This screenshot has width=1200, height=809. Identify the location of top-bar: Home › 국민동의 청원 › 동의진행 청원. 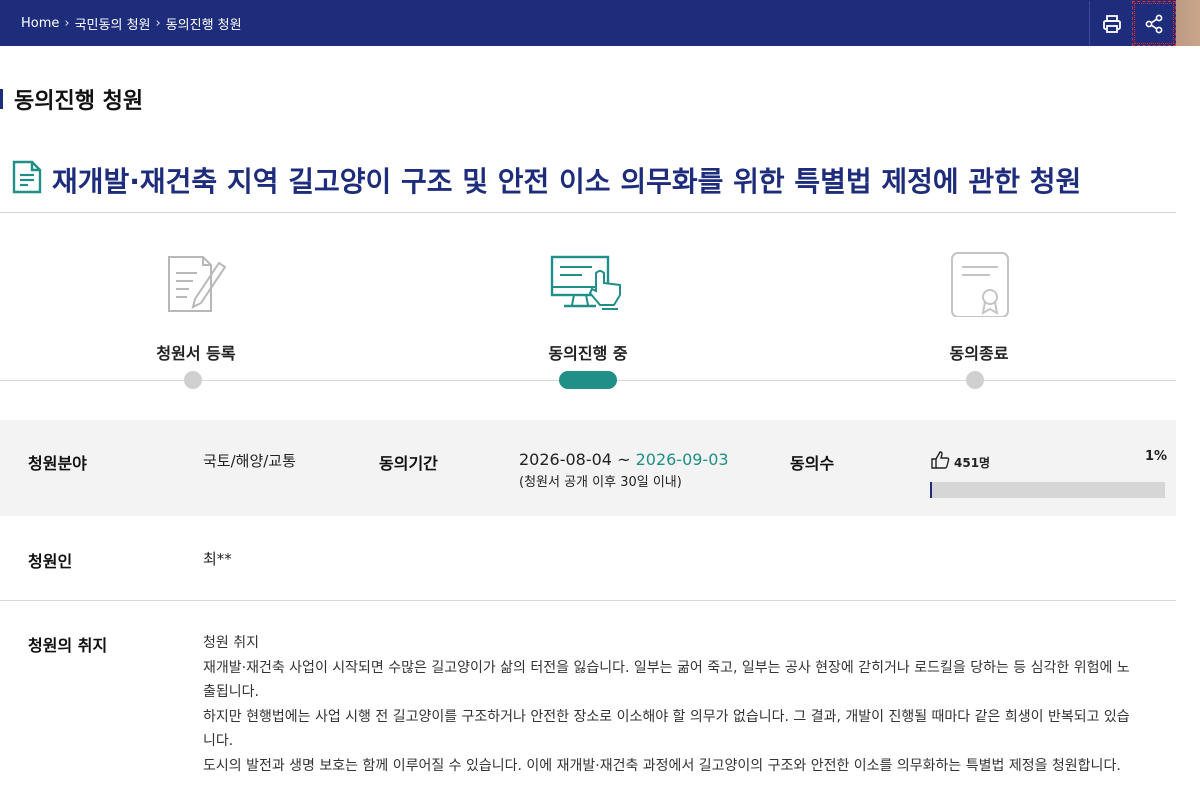
(600, 23).